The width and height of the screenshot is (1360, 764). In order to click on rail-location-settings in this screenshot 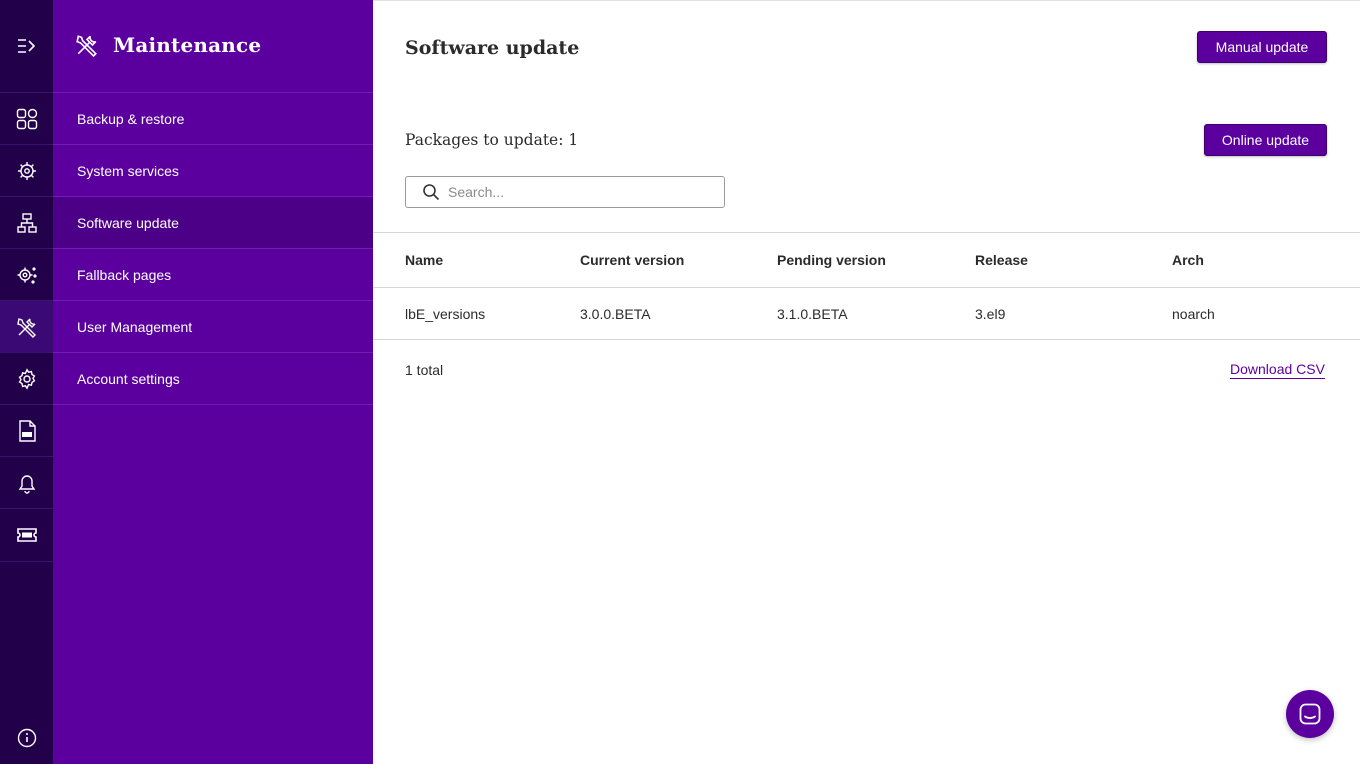, I will do `click(26, 171)`.